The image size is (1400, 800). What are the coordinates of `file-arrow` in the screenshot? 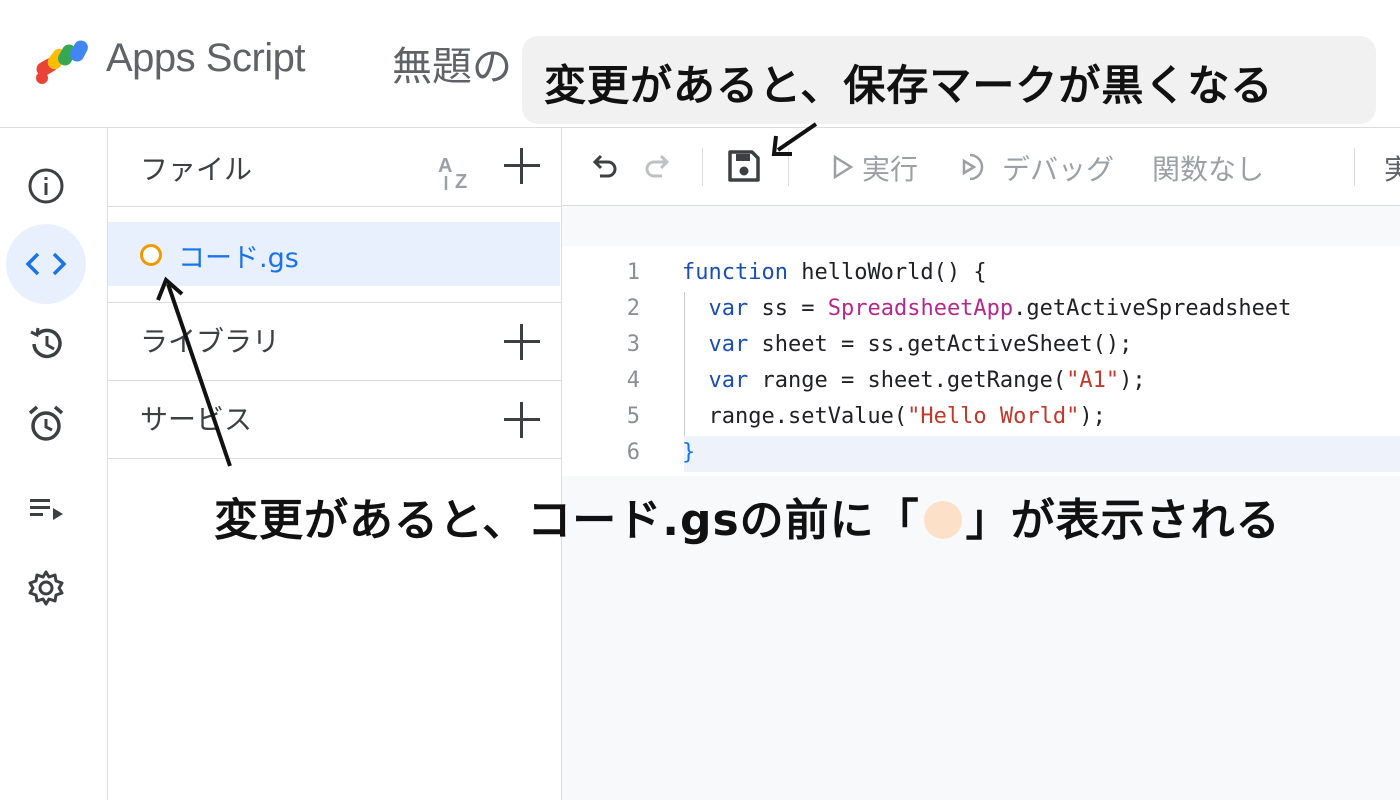 It's located at (199, 375).